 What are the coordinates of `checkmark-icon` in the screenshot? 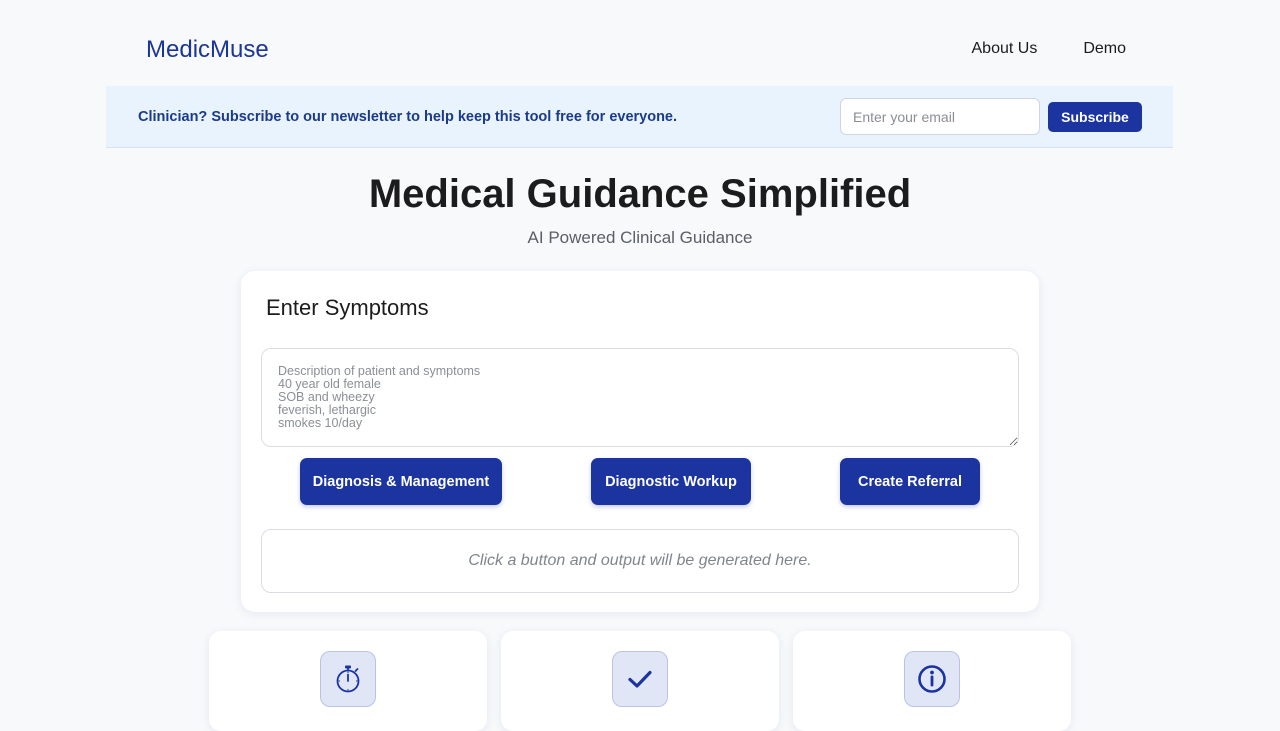 It's located at (640, 679).